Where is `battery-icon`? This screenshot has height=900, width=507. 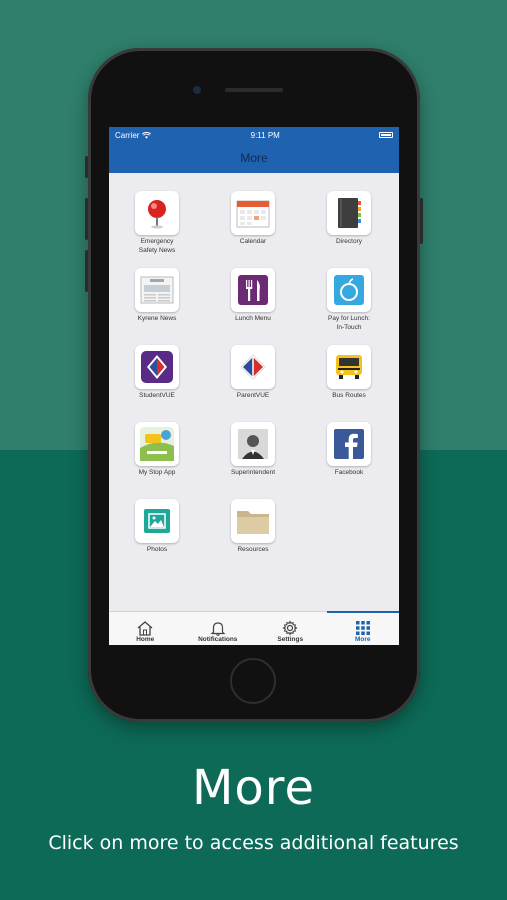
battery-icon is located at coordinates (386, 135).